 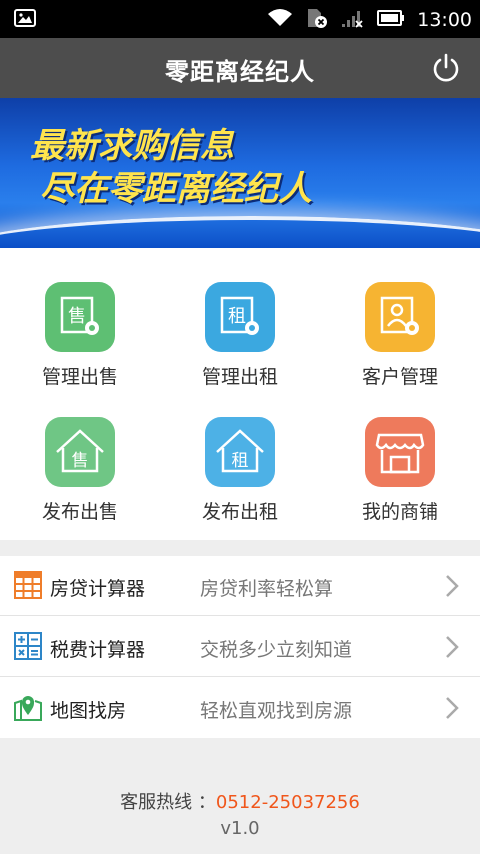 I want to click on signal-icon, so click(x=353, y=20).